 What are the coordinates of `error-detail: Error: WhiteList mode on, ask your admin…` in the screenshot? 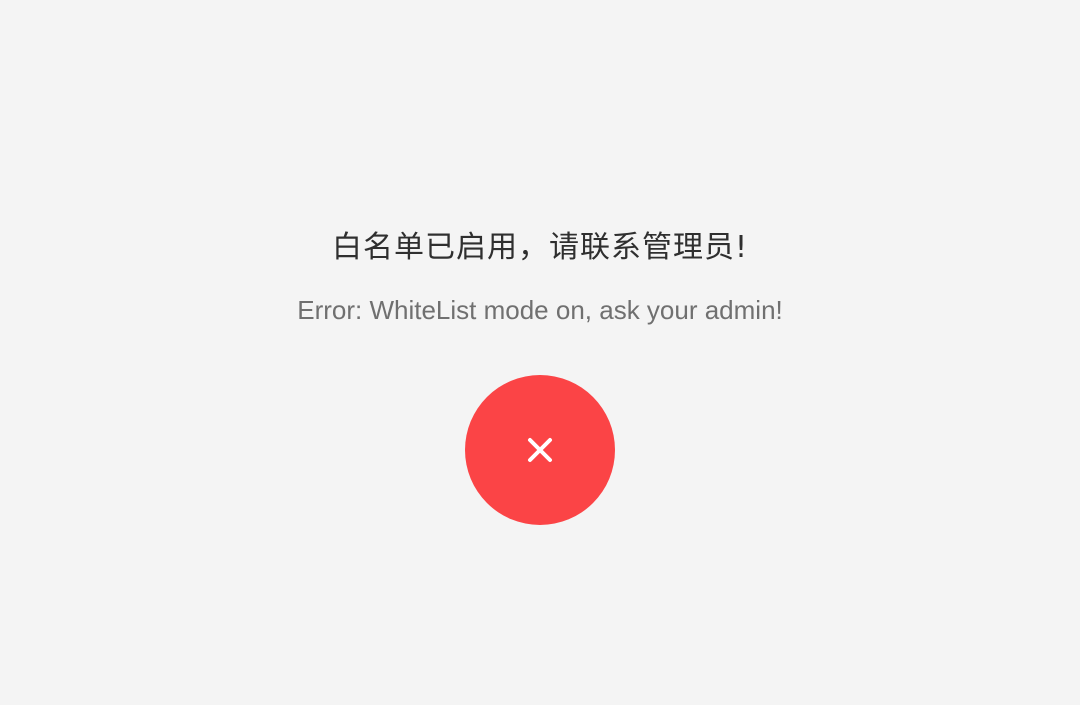 It's located at (540, 310).